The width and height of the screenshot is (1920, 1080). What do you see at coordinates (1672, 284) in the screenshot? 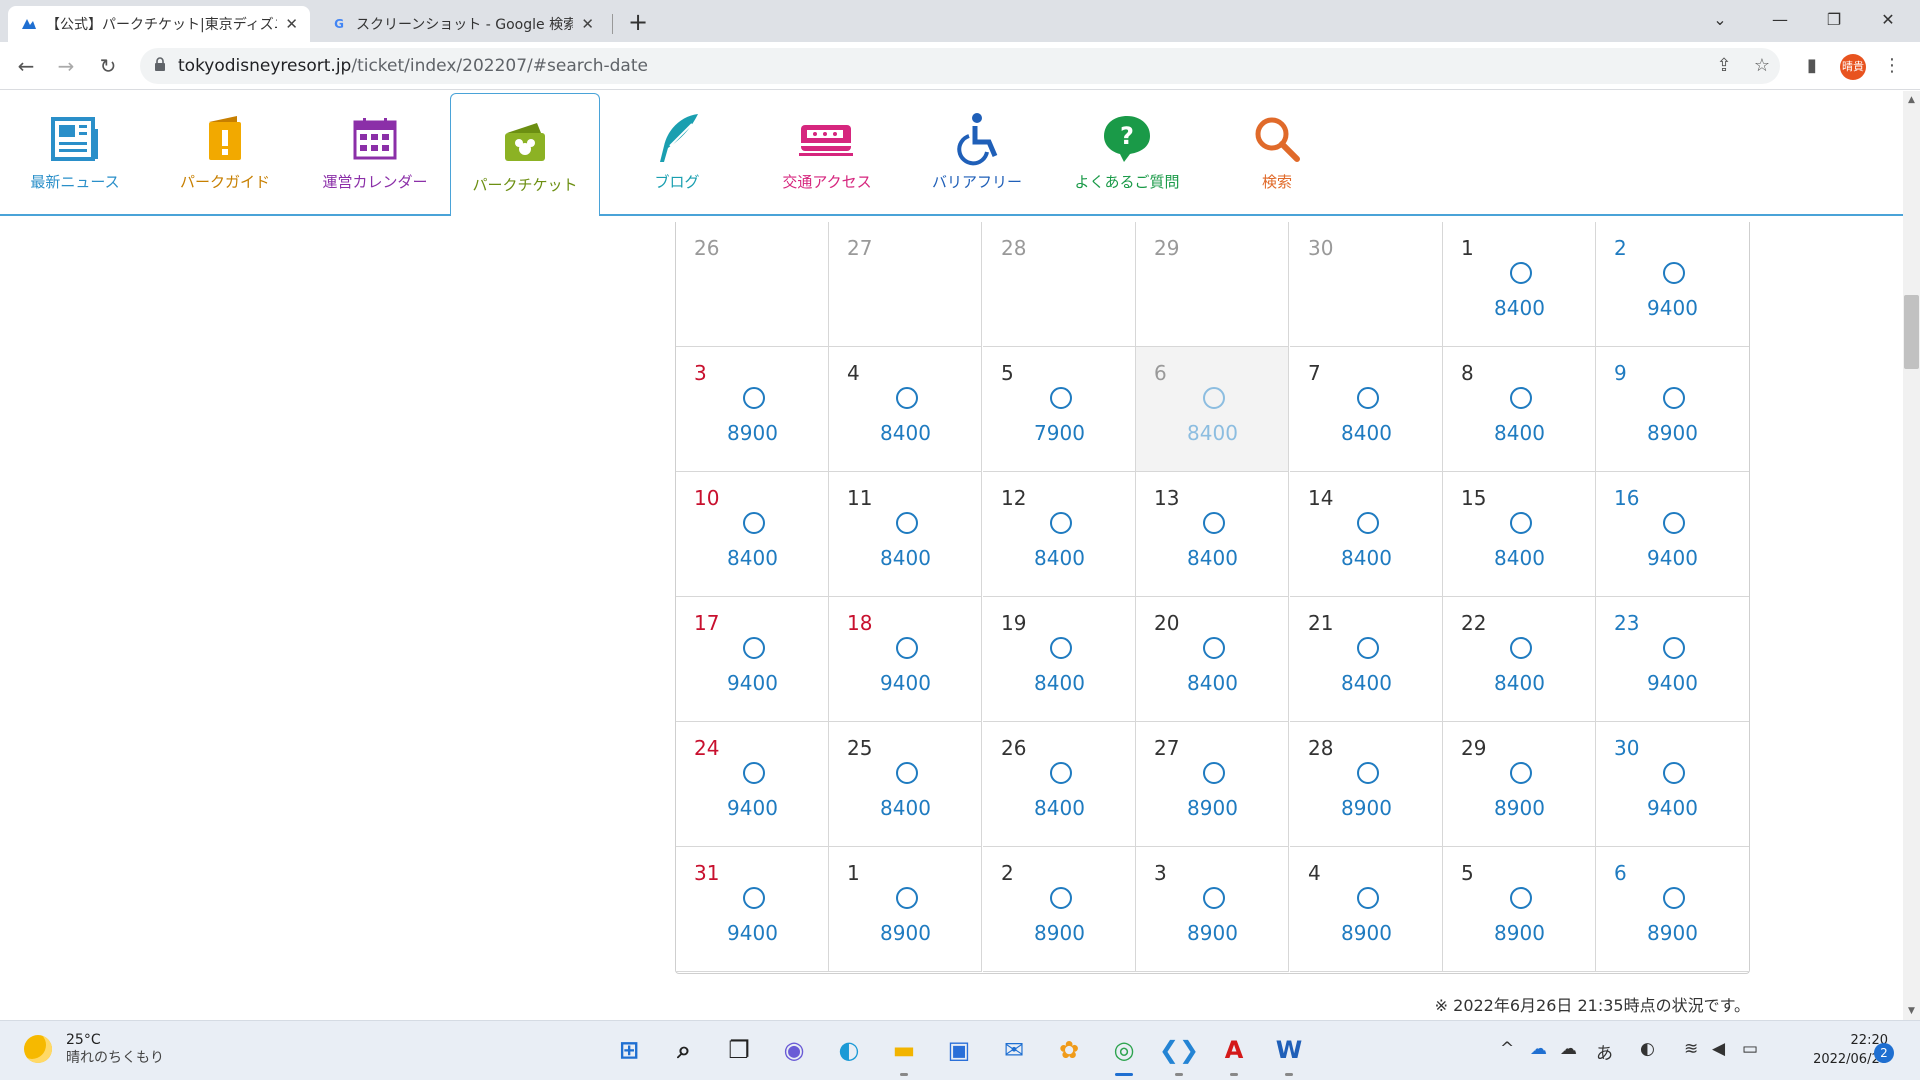
I see `calendar-day-cell: 2 9400` at bounding box center [1672, 284].